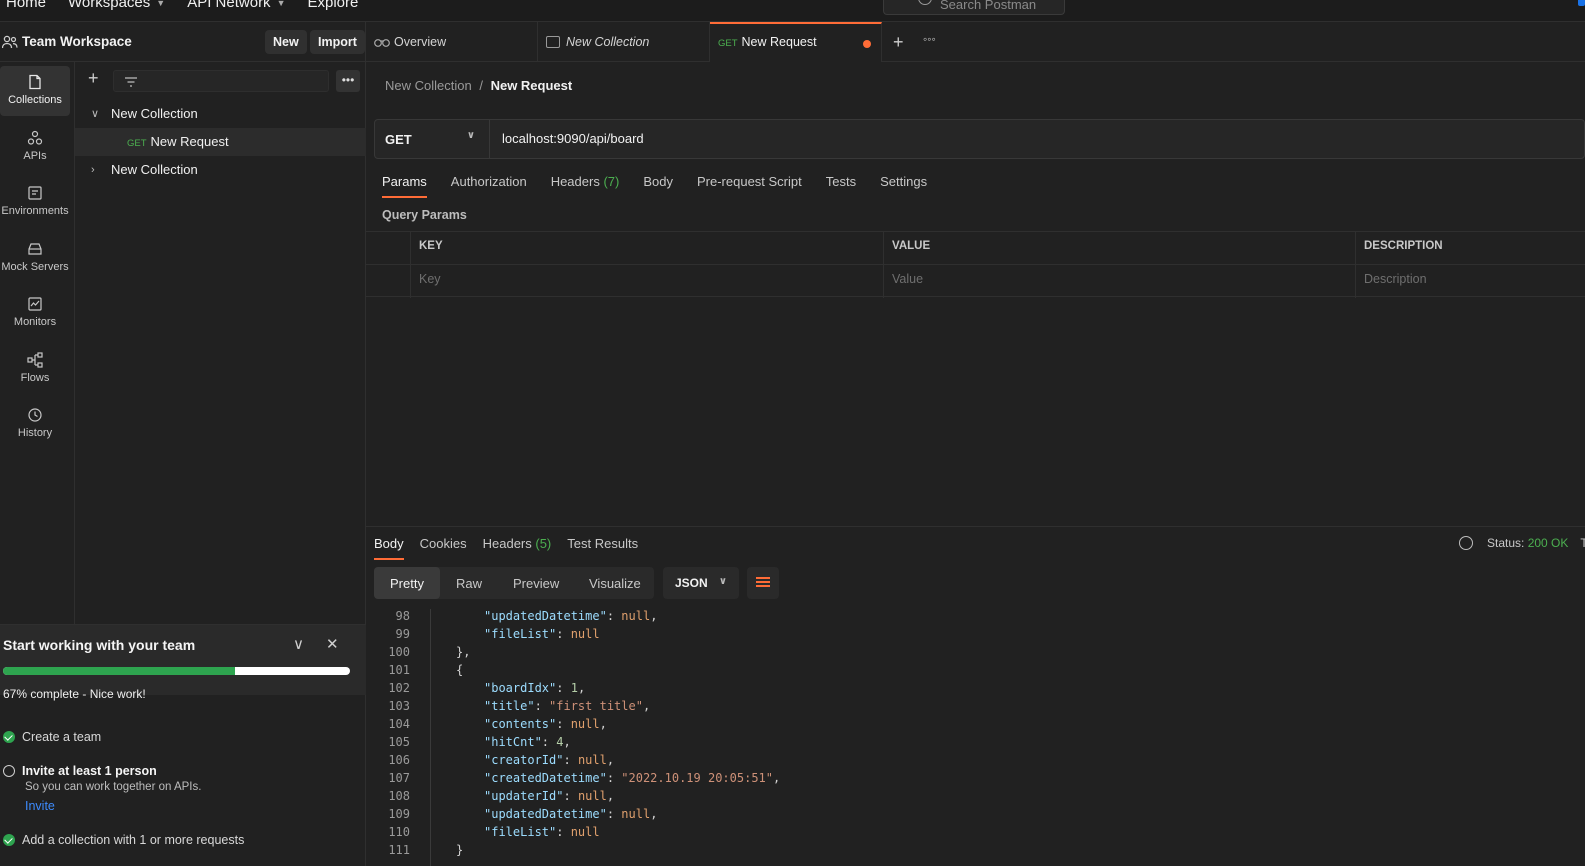 The width and height of the screenshot is (1585, 866). What do you see at coordinates (35, 147) in the screenshot?
I see `sidebar-item-apis: APIs` at bounding box center [35, 147].